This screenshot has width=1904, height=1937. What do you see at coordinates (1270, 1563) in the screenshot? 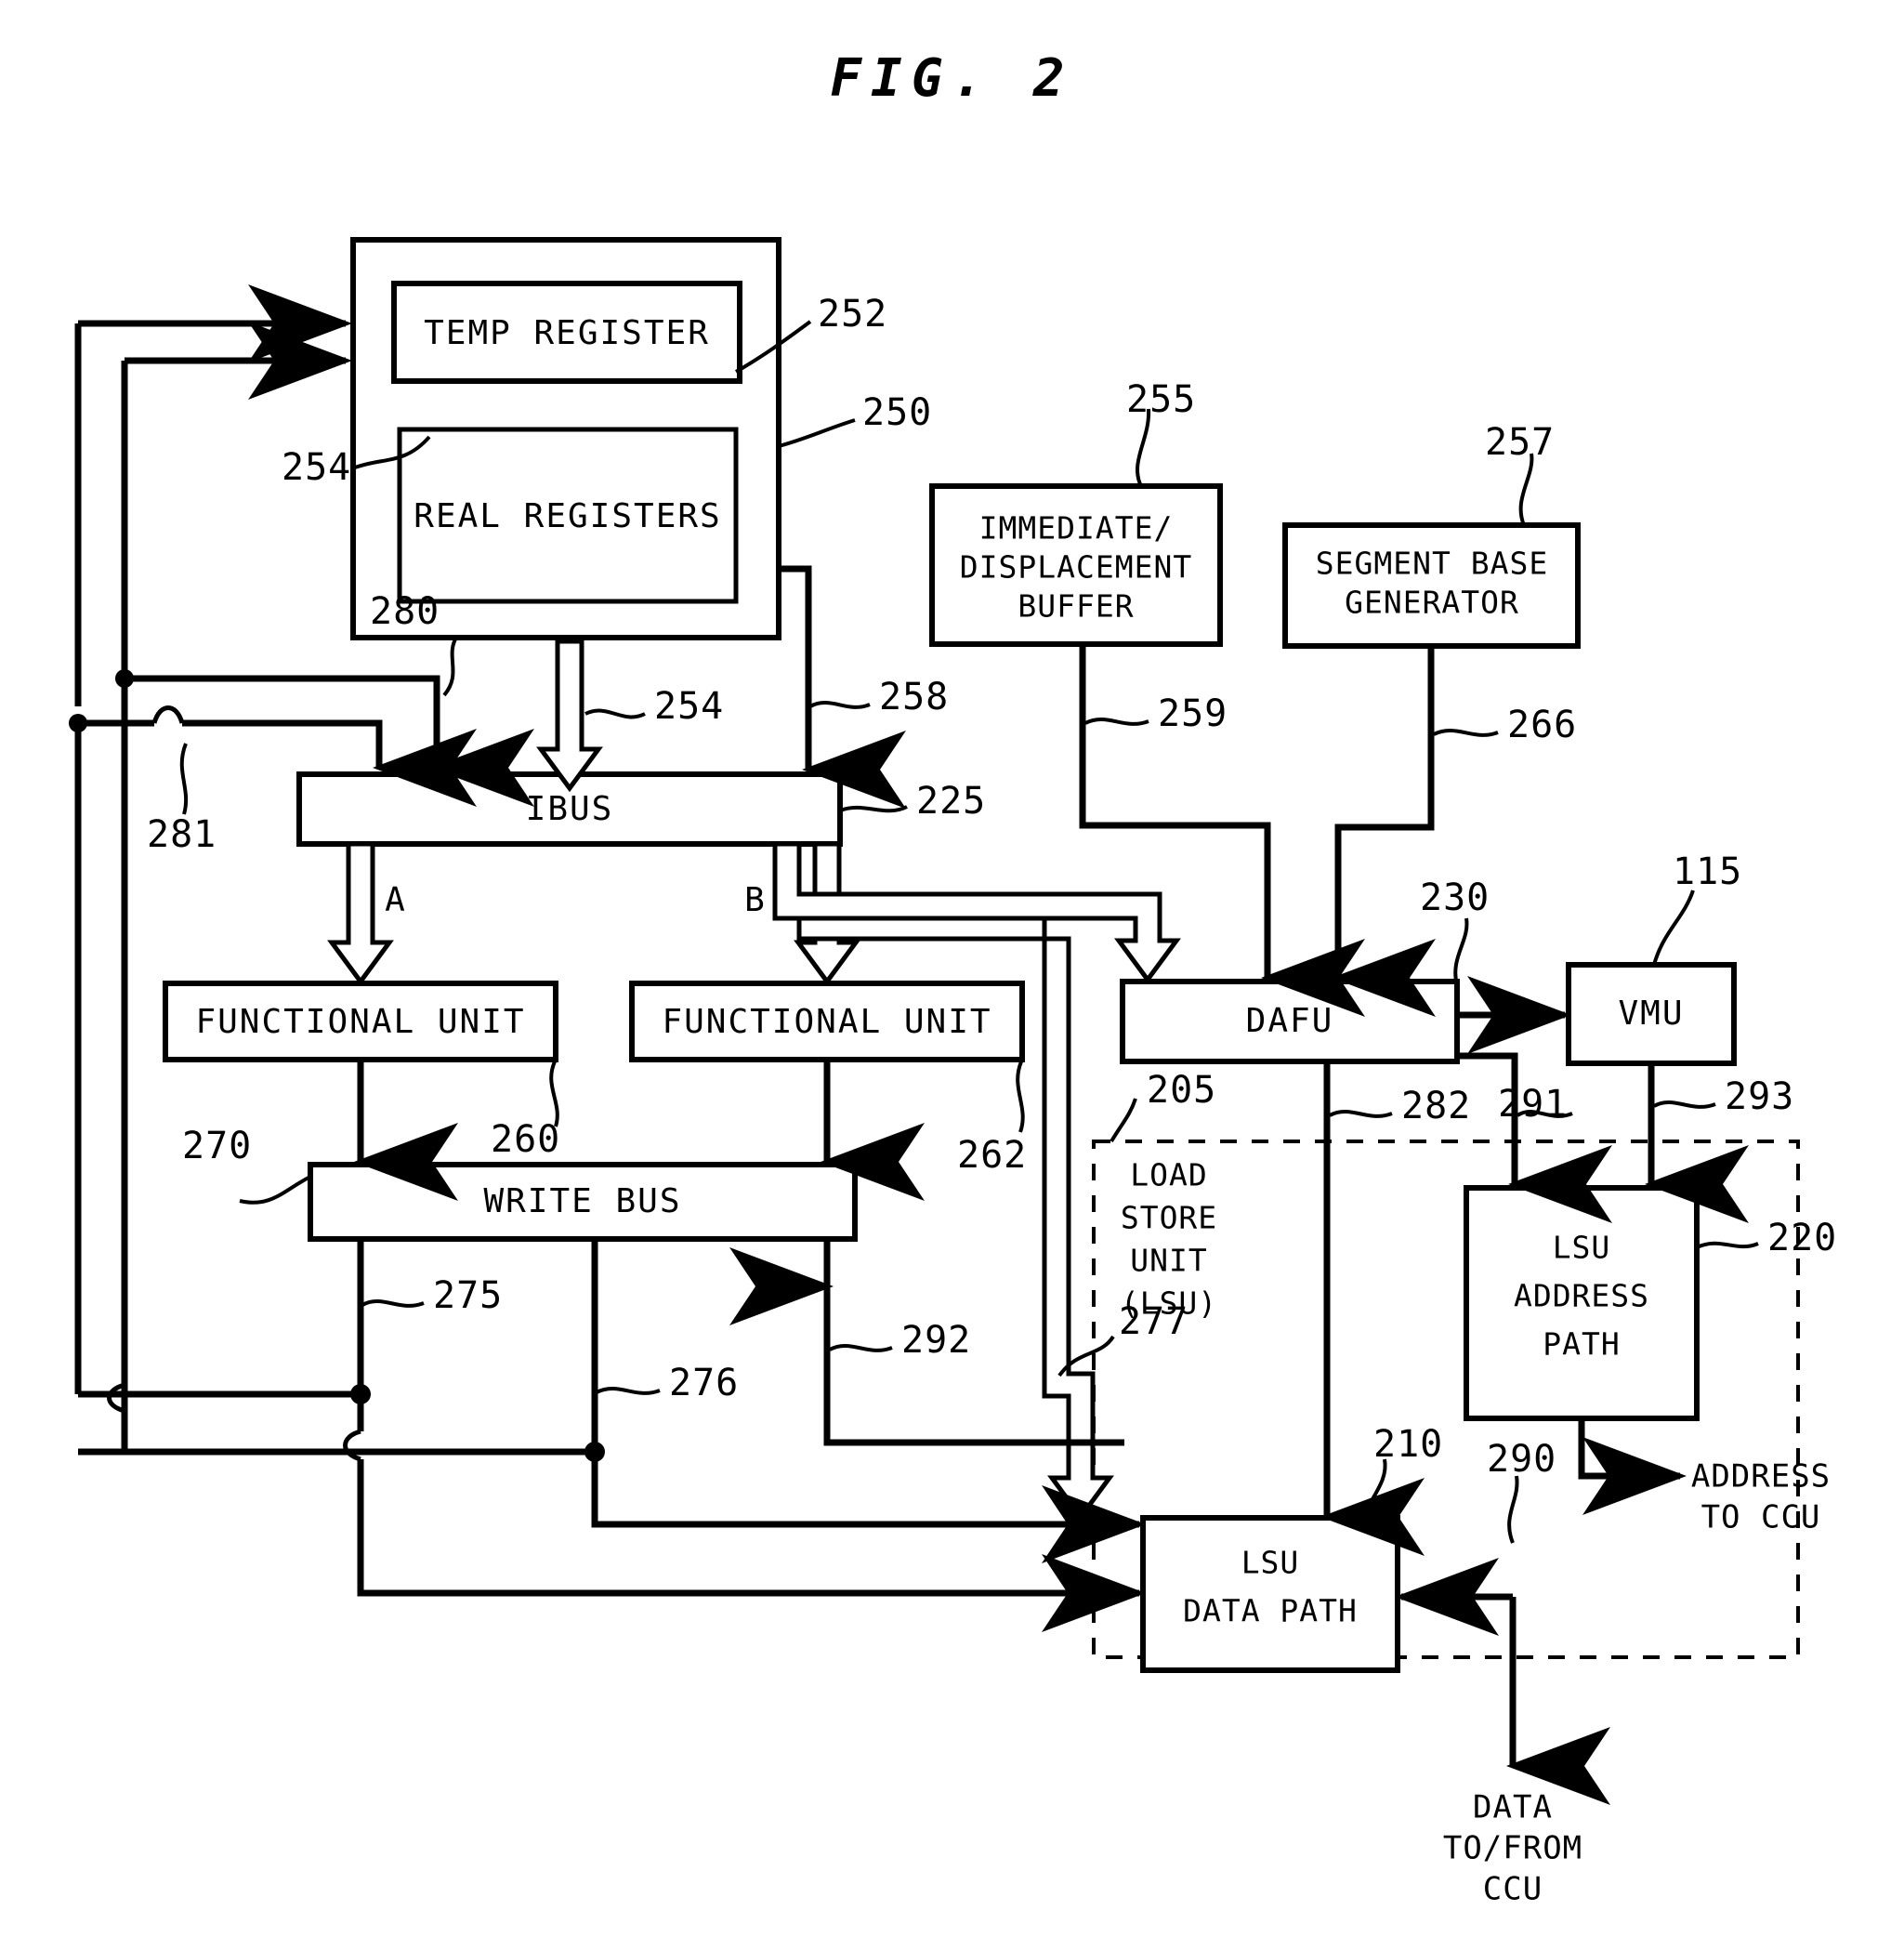
I see `lsu-data-line1: LSU` at bounding box center [1270, 1563].